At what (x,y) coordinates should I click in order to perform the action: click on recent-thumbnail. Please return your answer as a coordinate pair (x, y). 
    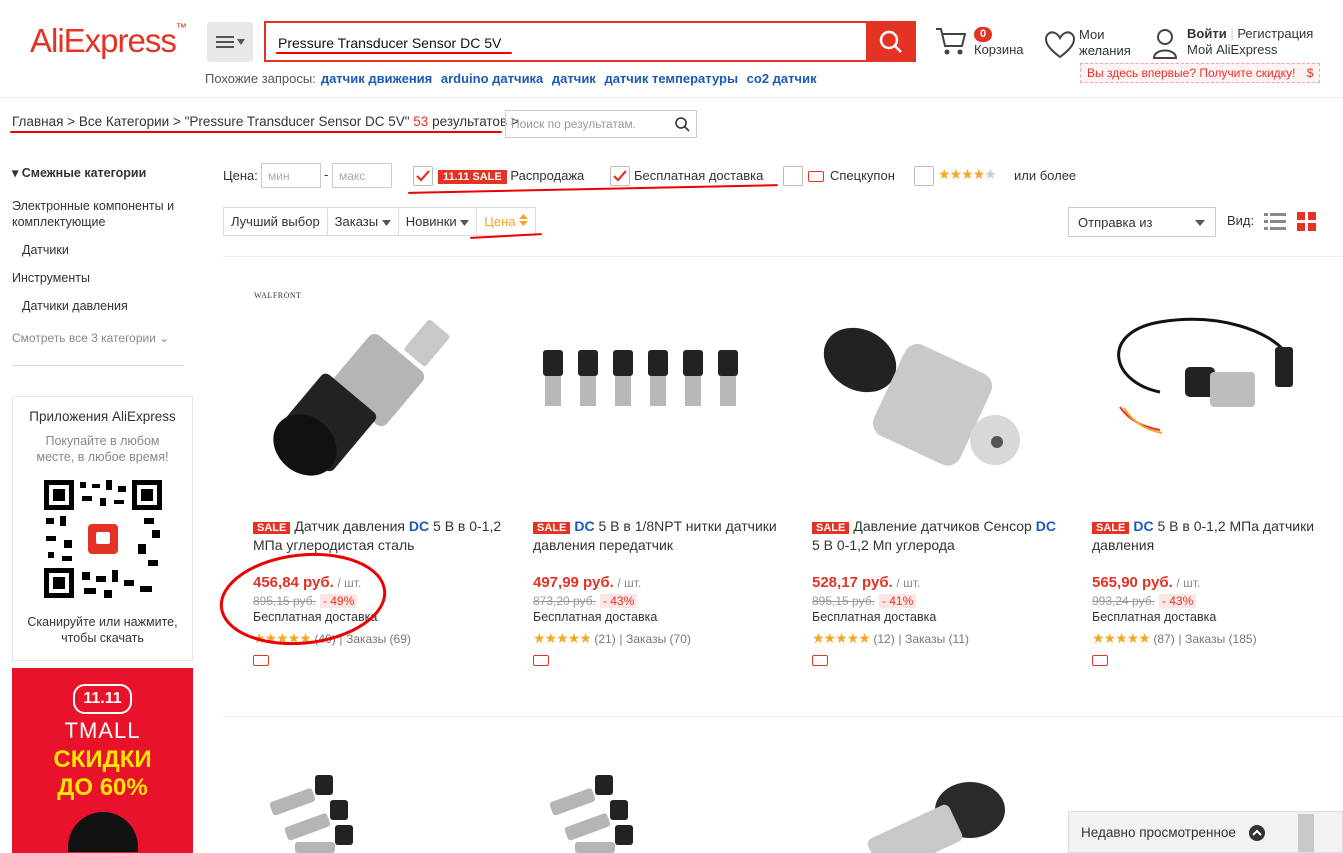
    Looking at the image, I should click on (1306, 833).